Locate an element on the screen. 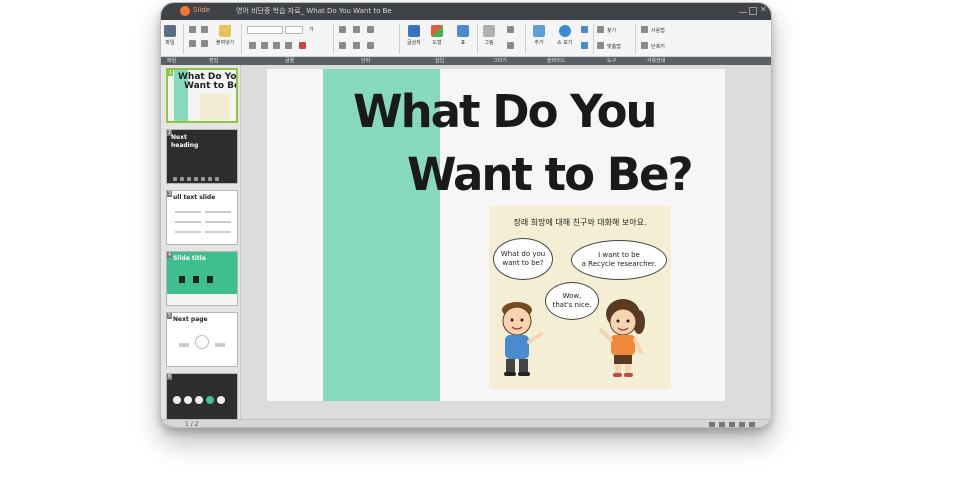 The image size is (966, 483). shape-button: 도형 is located at coordinates (437, 35).